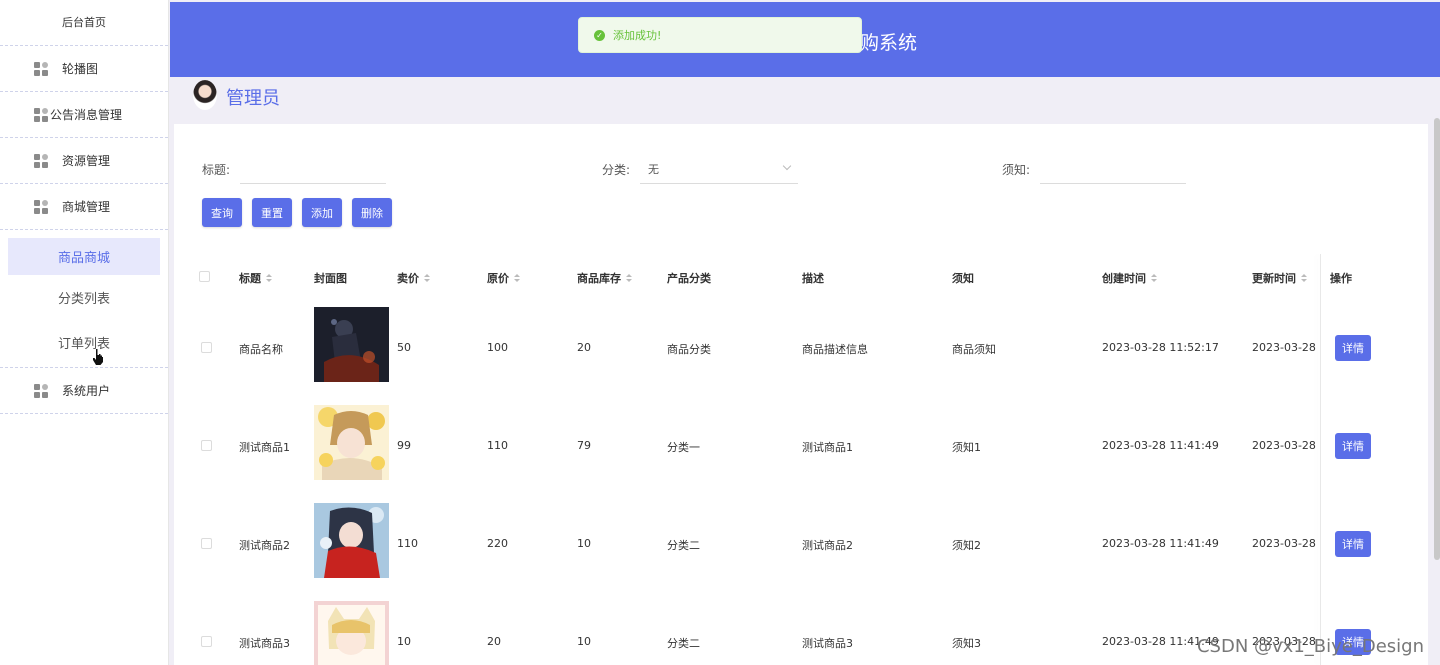  What do you see at coordinates (503, 278) in the screenshot?
I see `col-header-original-price: 原价` at bounding box center [503, 278].